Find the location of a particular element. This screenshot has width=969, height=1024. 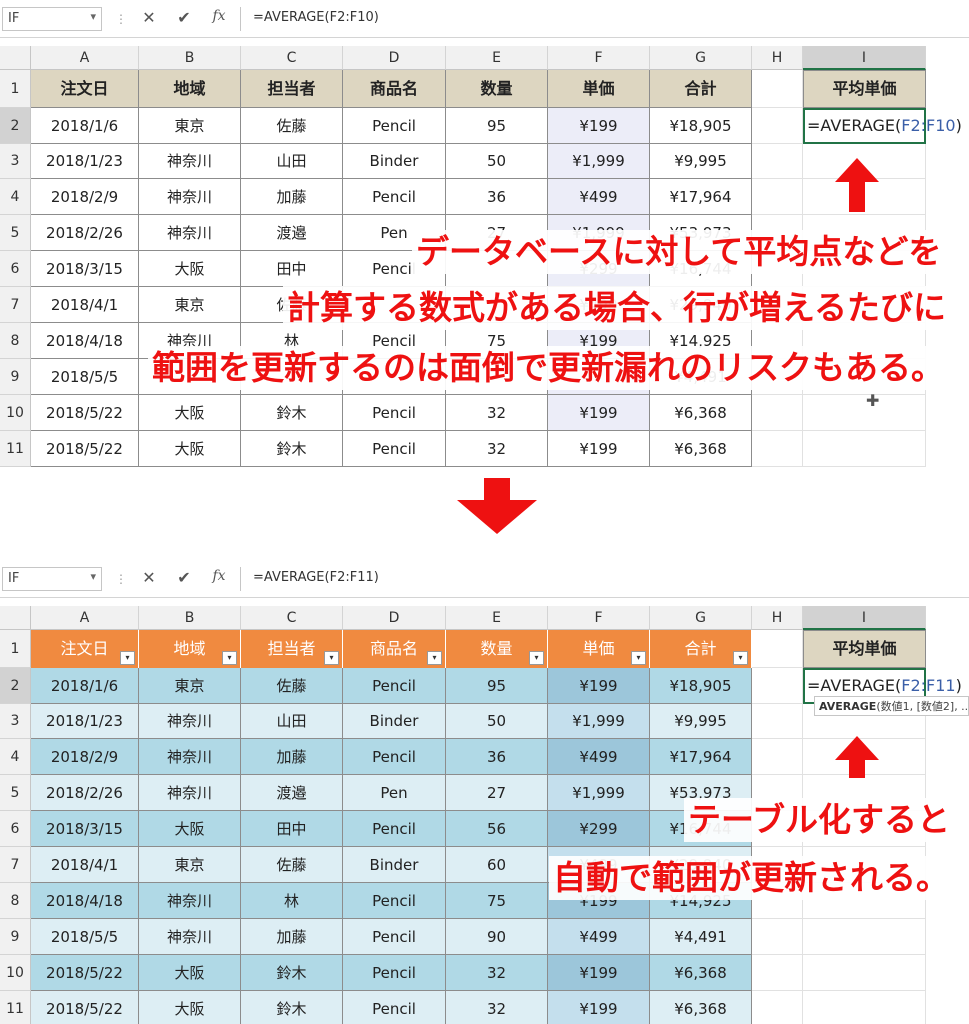

table-cell: ¥299 is located at coordinates (599, 829).